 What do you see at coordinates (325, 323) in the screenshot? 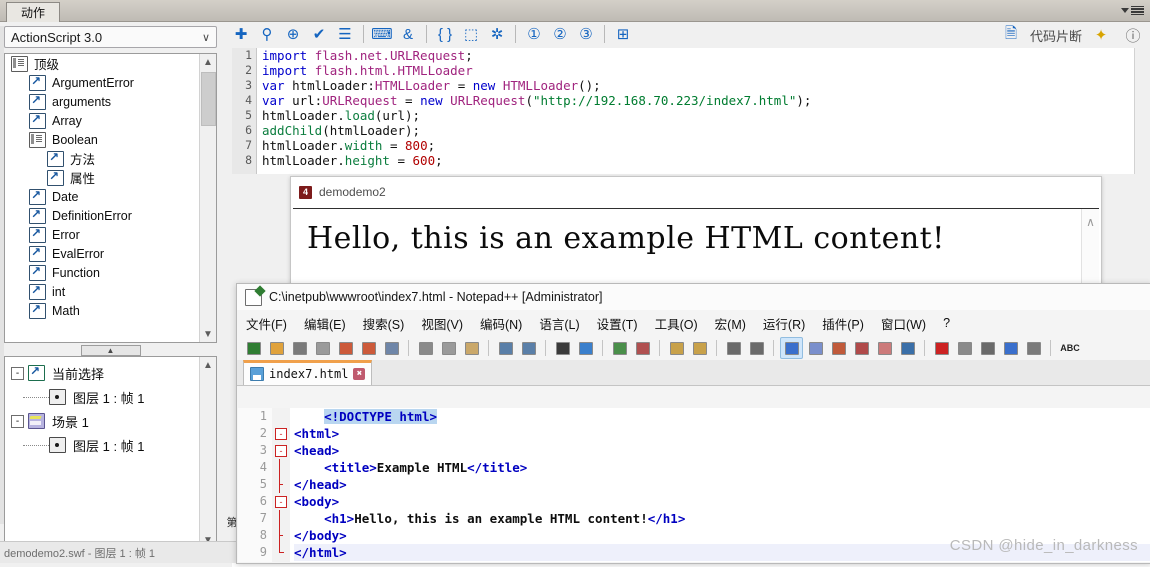
I see `menu-item: 编辑(E)` at bounding box center [325, 323].